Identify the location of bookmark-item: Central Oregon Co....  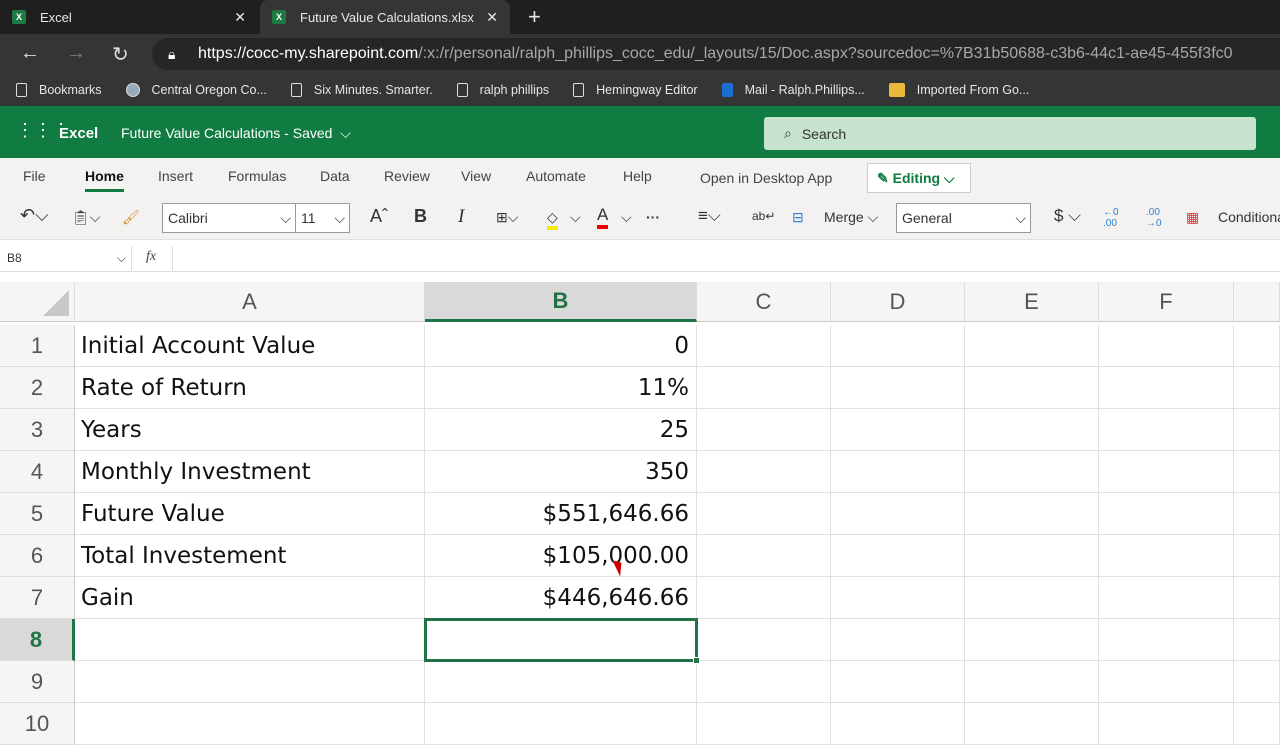
(196, 90).